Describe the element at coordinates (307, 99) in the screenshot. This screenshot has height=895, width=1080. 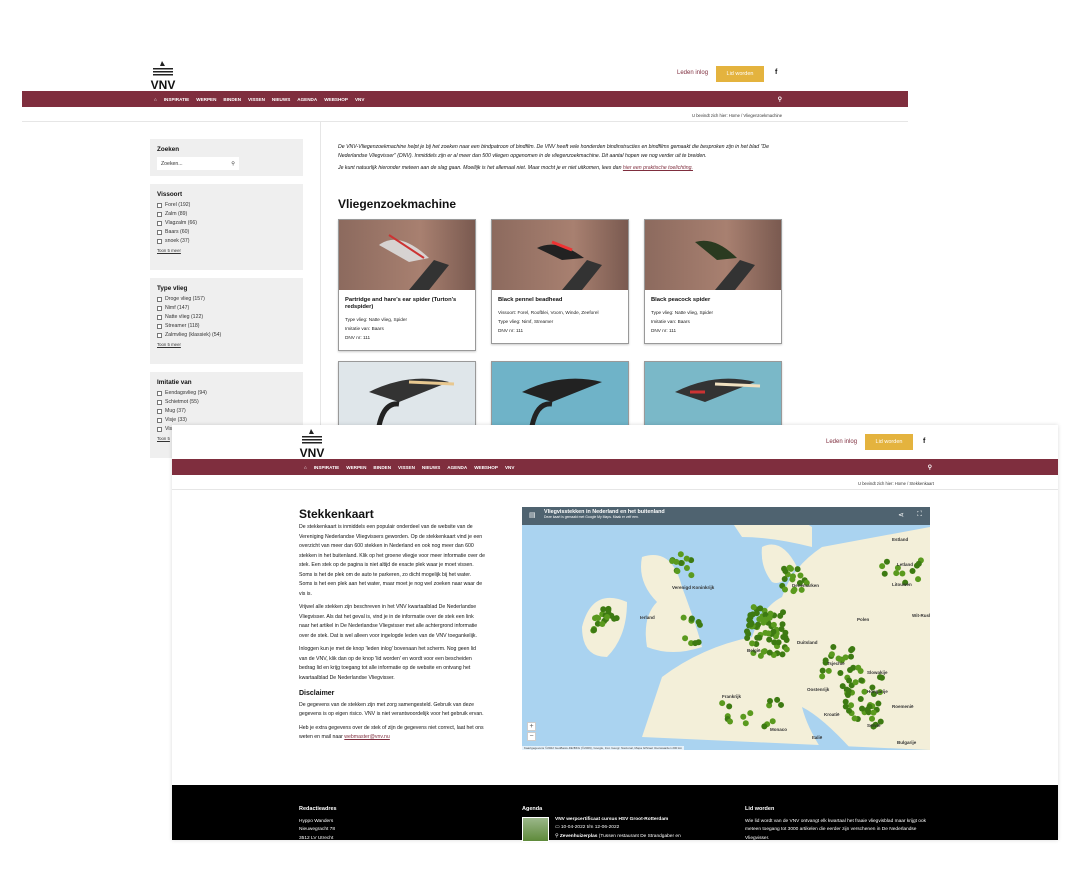
I see `nav-agenda: AGENDA` at that location.